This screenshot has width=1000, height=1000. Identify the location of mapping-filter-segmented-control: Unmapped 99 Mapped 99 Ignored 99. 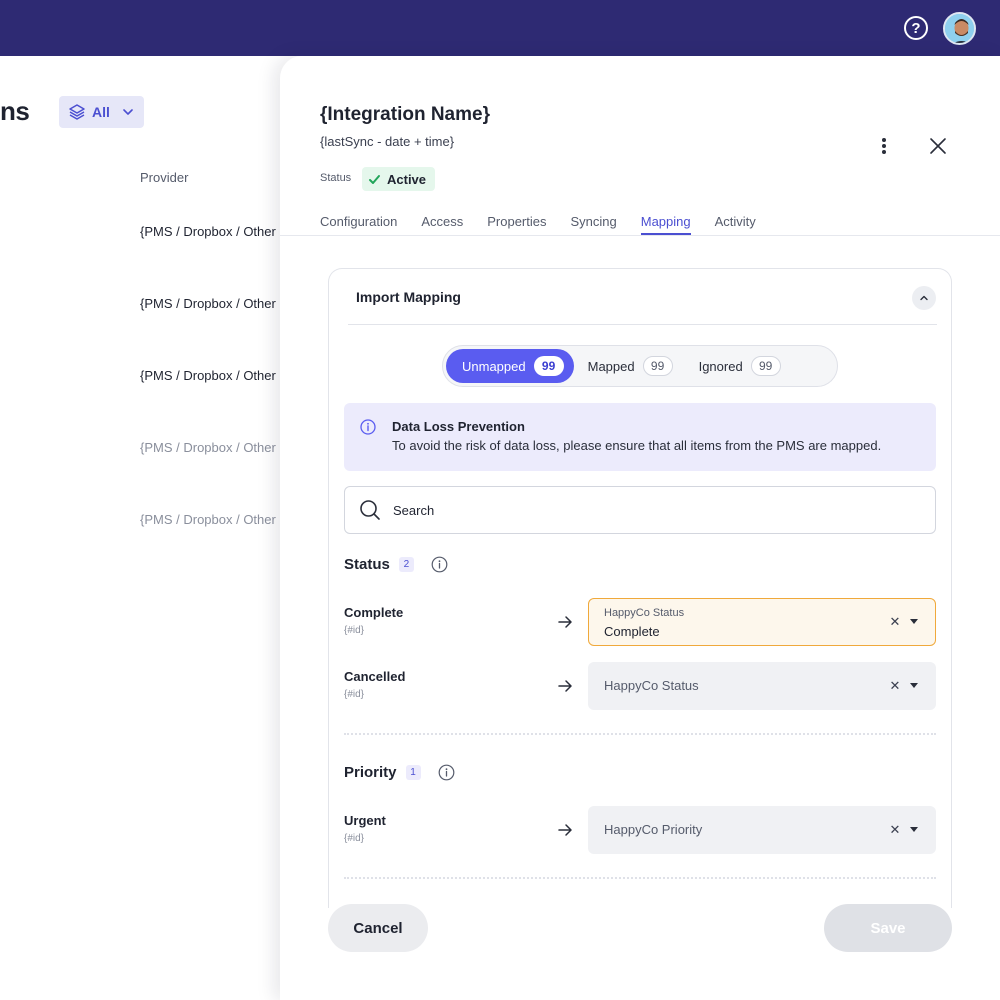
(640, 366).